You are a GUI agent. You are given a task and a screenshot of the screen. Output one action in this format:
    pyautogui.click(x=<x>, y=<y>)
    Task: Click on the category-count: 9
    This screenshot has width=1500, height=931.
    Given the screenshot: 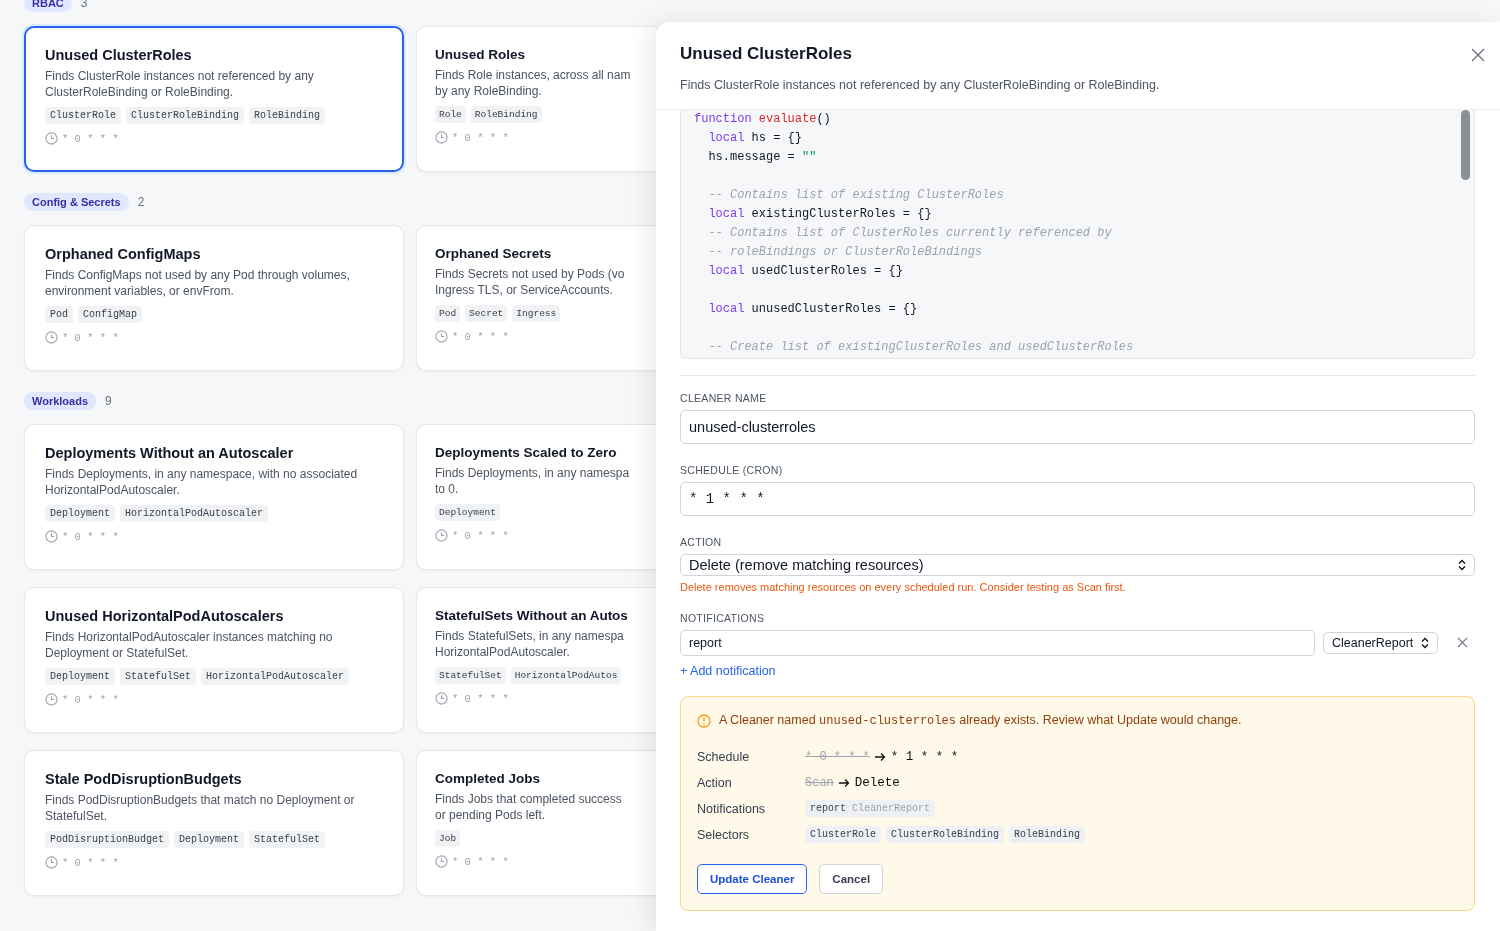 What is the action you would take?
    pyautogui.click(x=108, y=401)
    